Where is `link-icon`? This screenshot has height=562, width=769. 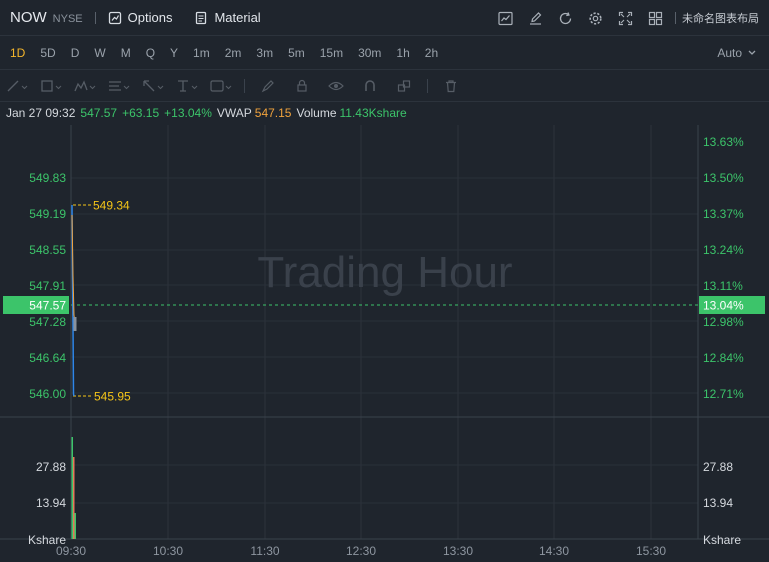
link-icon is located at coordinates (404, 86).